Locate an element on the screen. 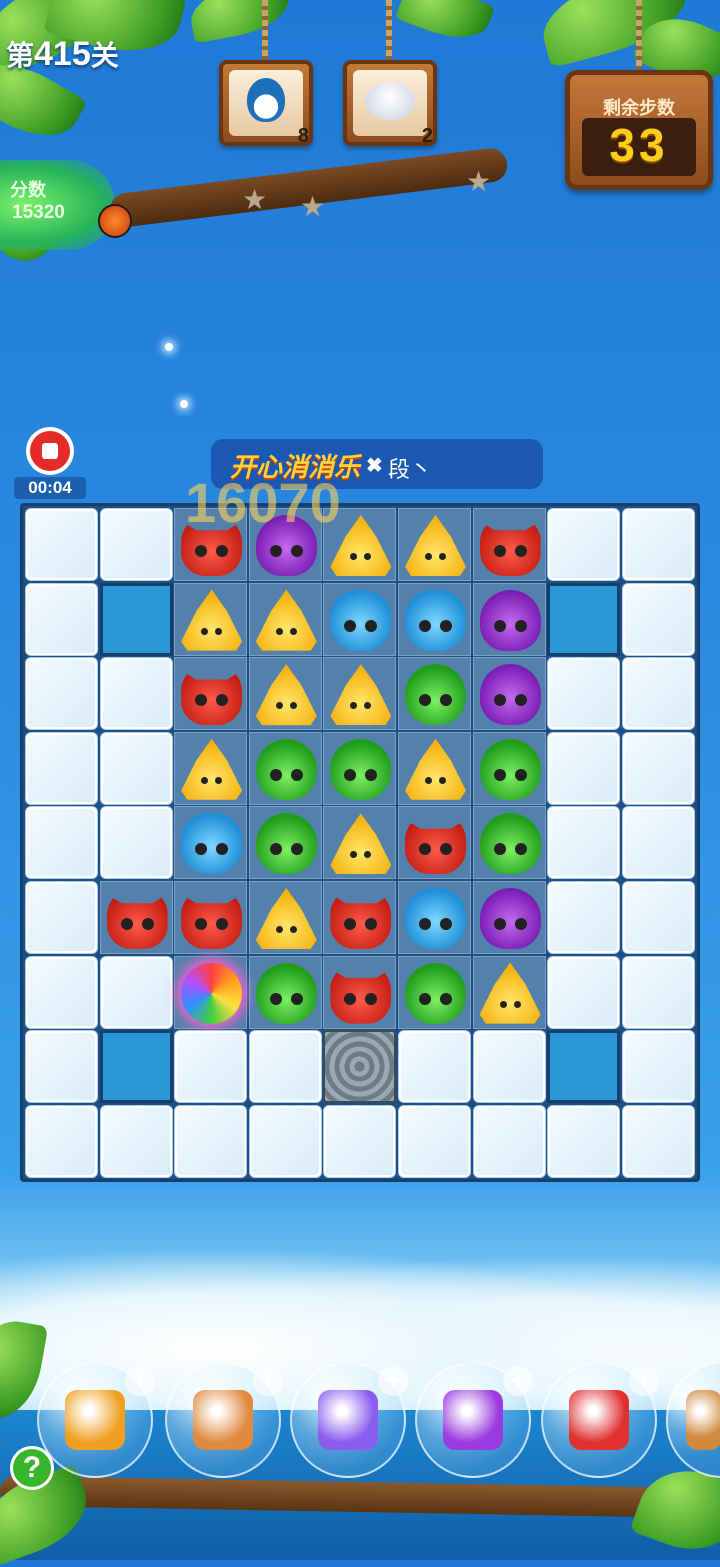 Image resolution: width=720 pixels, height=1567 pixels. swap-booster: + is located at coordinates (349, 1420).